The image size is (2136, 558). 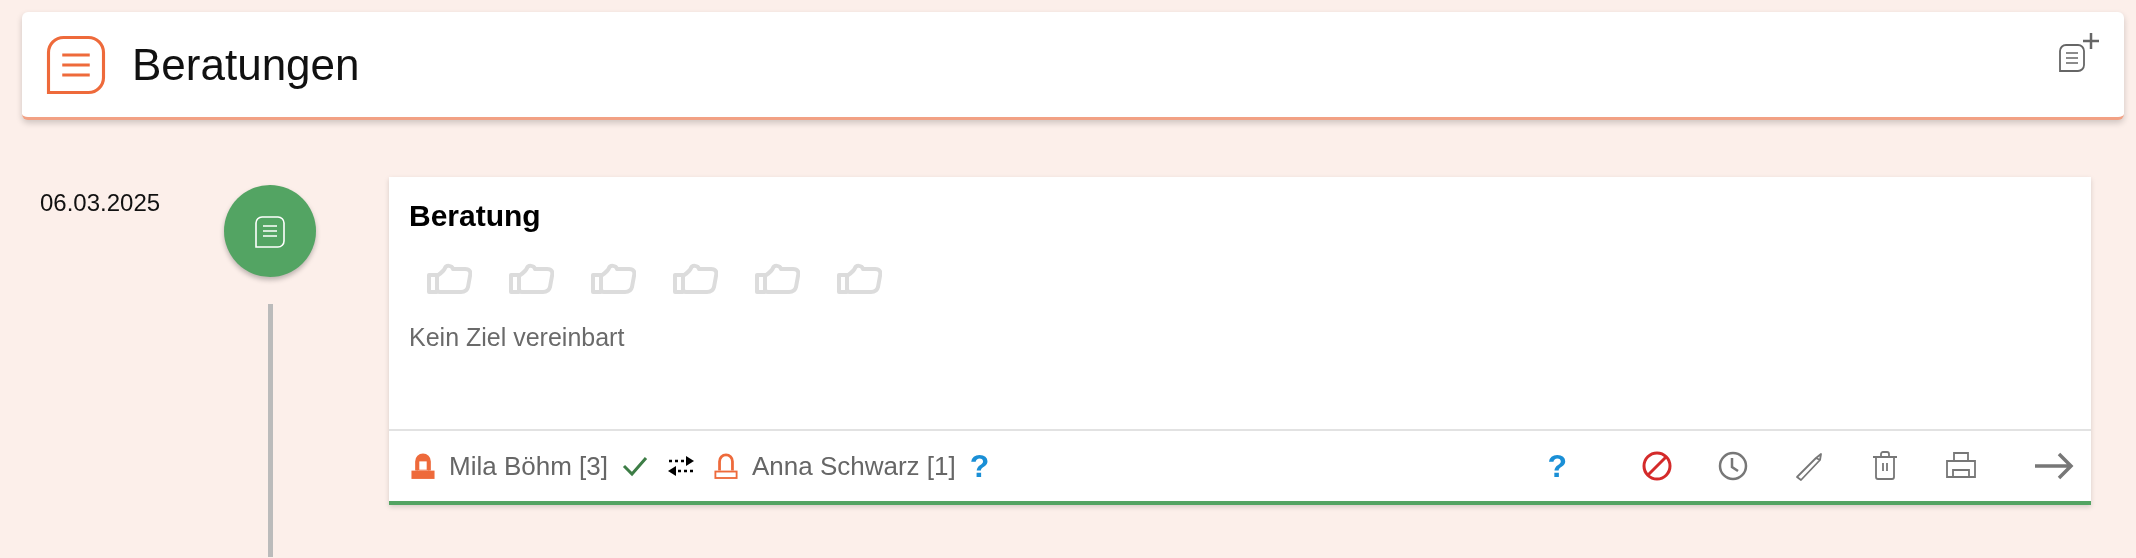 What do you see at coordinates (76, 64) in the screenshot?
I see `chat-list-icon` at bounding box center [76, 64].